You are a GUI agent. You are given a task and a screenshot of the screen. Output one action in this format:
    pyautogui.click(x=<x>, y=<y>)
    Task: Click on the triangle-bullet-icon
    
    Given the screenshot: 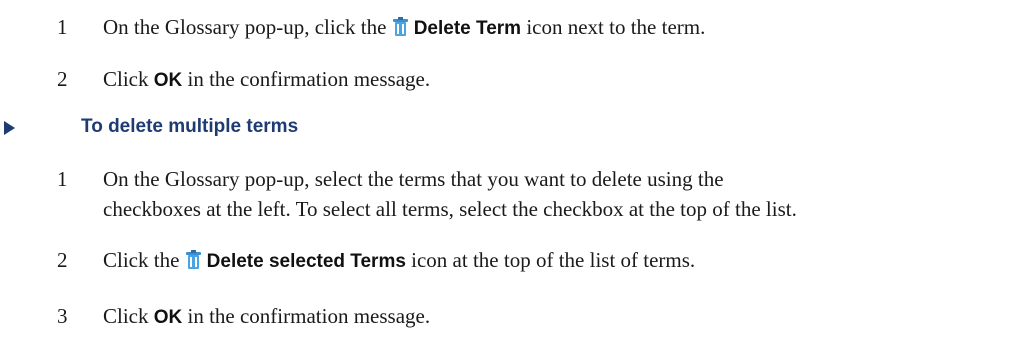 What is the action you would take?
    pyautogui.click(x=9, y=128)
    